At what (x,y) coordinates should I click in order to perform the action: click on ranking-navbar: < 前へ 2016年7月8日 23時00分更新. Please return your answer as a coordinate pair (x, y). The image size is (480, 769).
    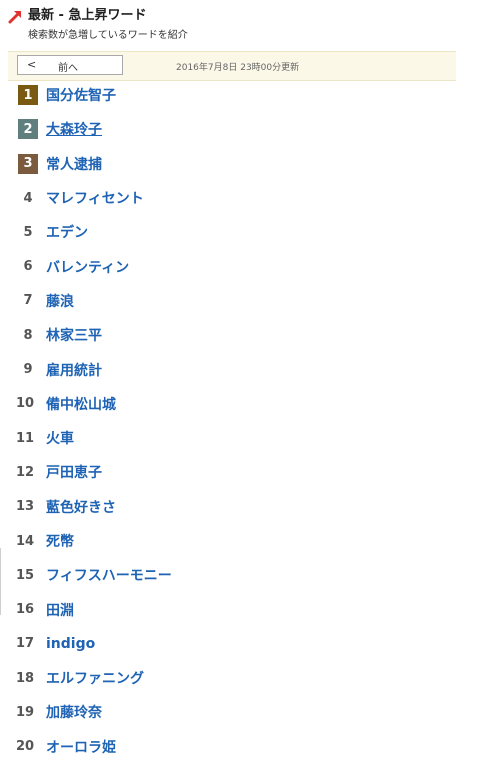
    Looking at the image, I should click on (232, 66).